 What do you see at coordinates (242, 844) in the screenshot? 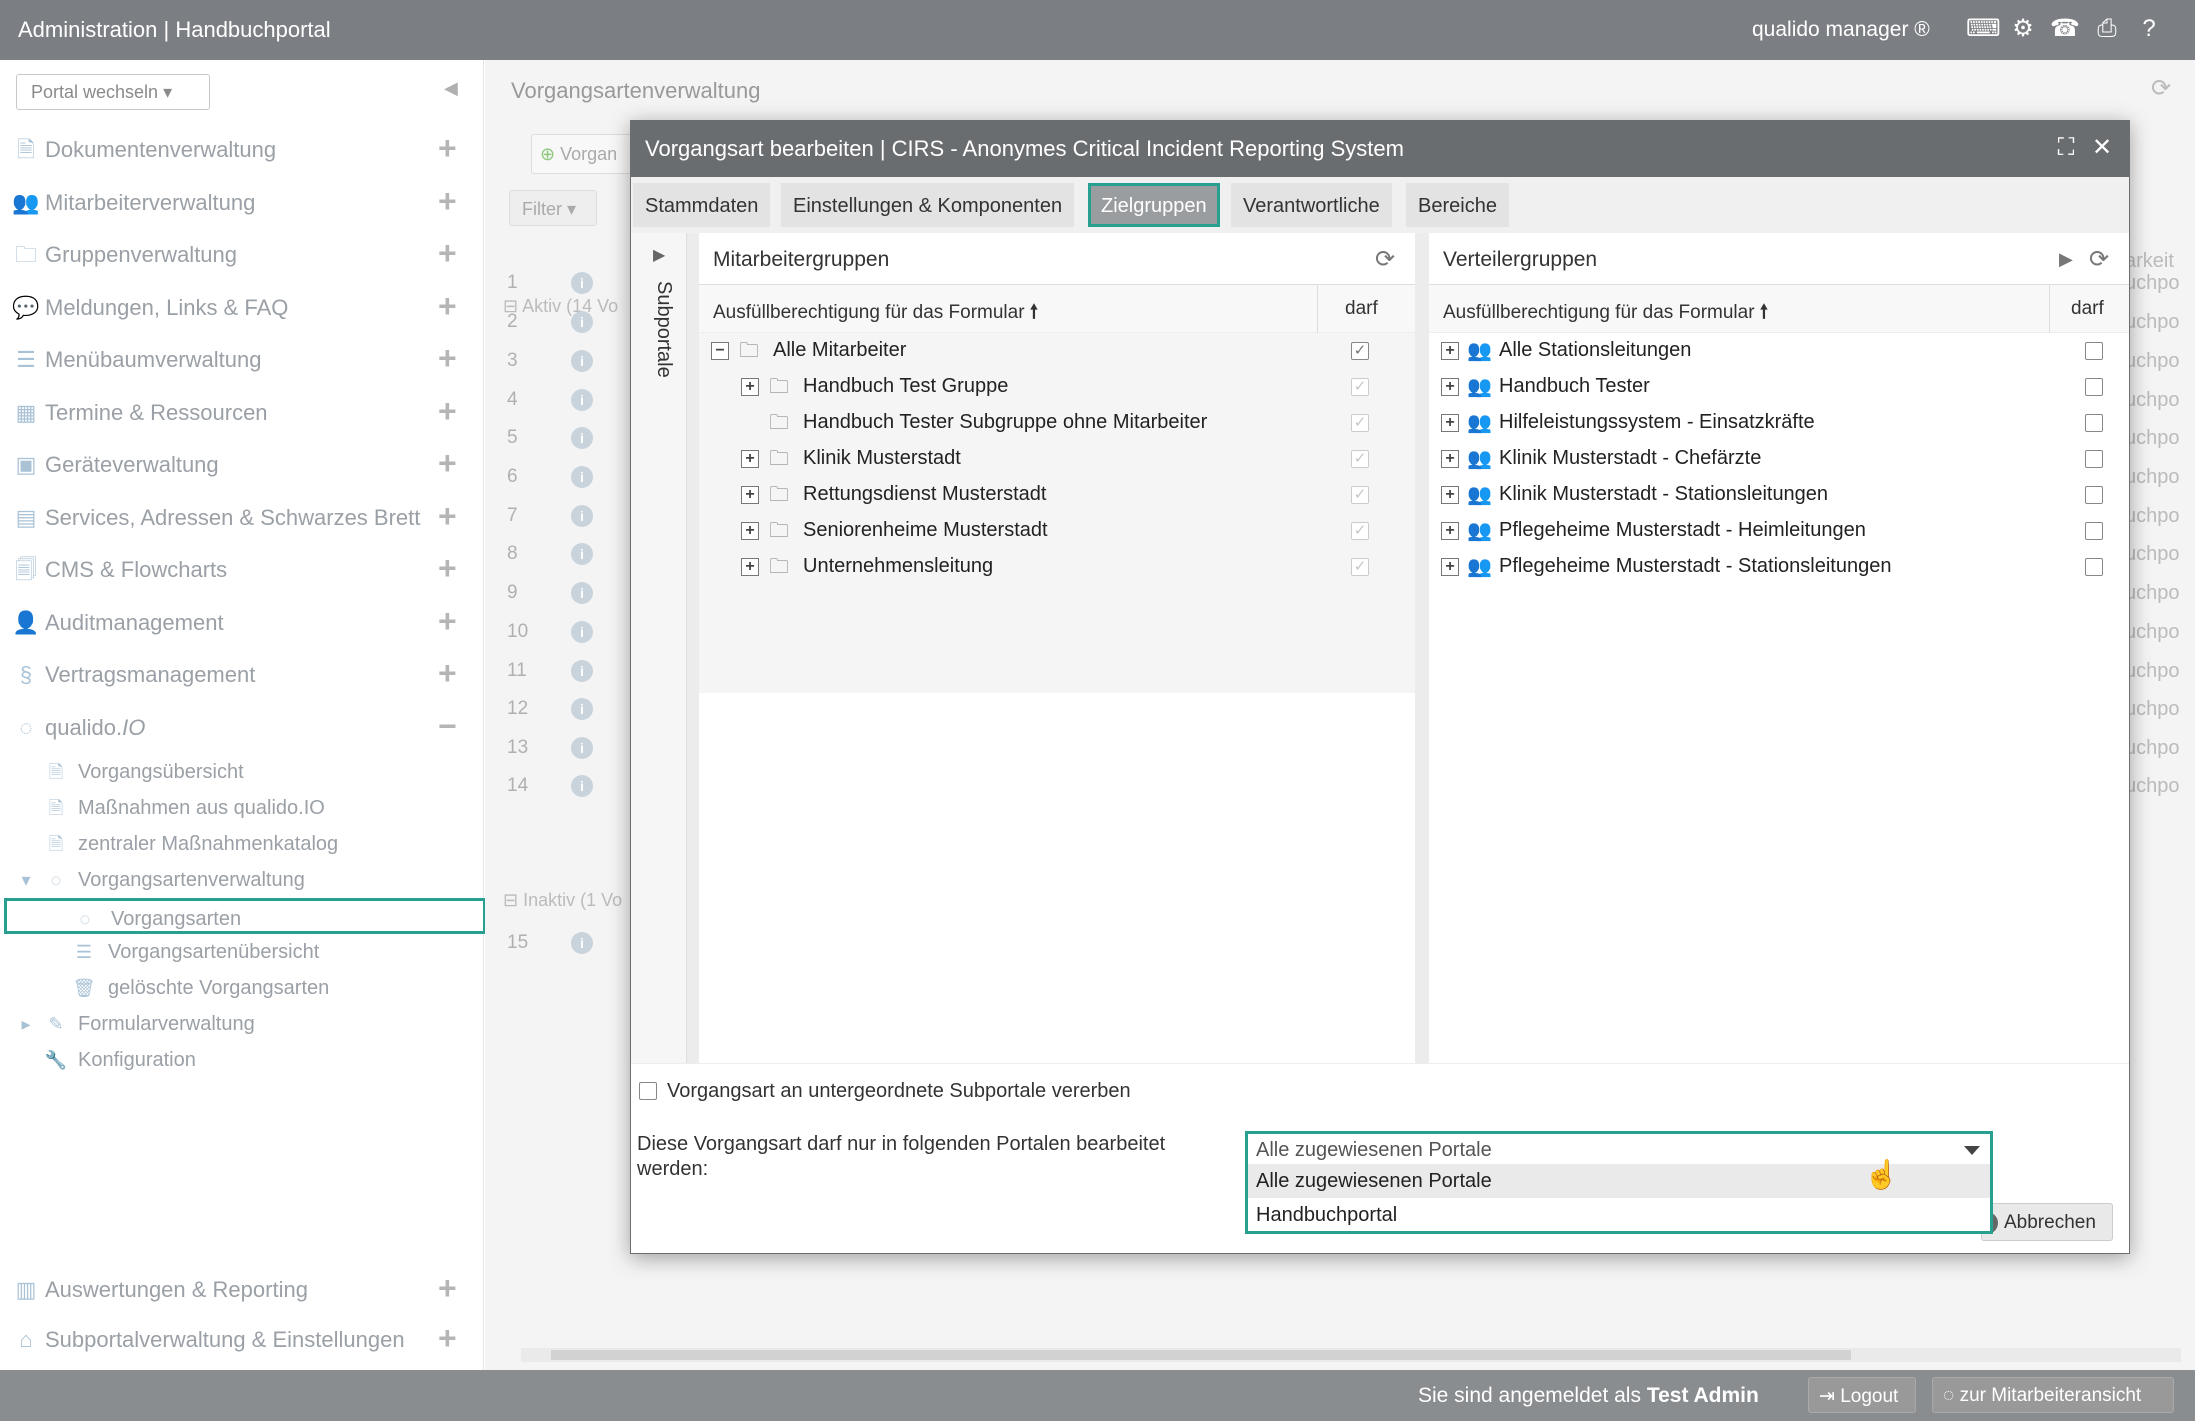
I see `sub-massnahmenkatalog: 🗎 zentraler Maßnahmenkatalog` at bounding box center [242, 844].